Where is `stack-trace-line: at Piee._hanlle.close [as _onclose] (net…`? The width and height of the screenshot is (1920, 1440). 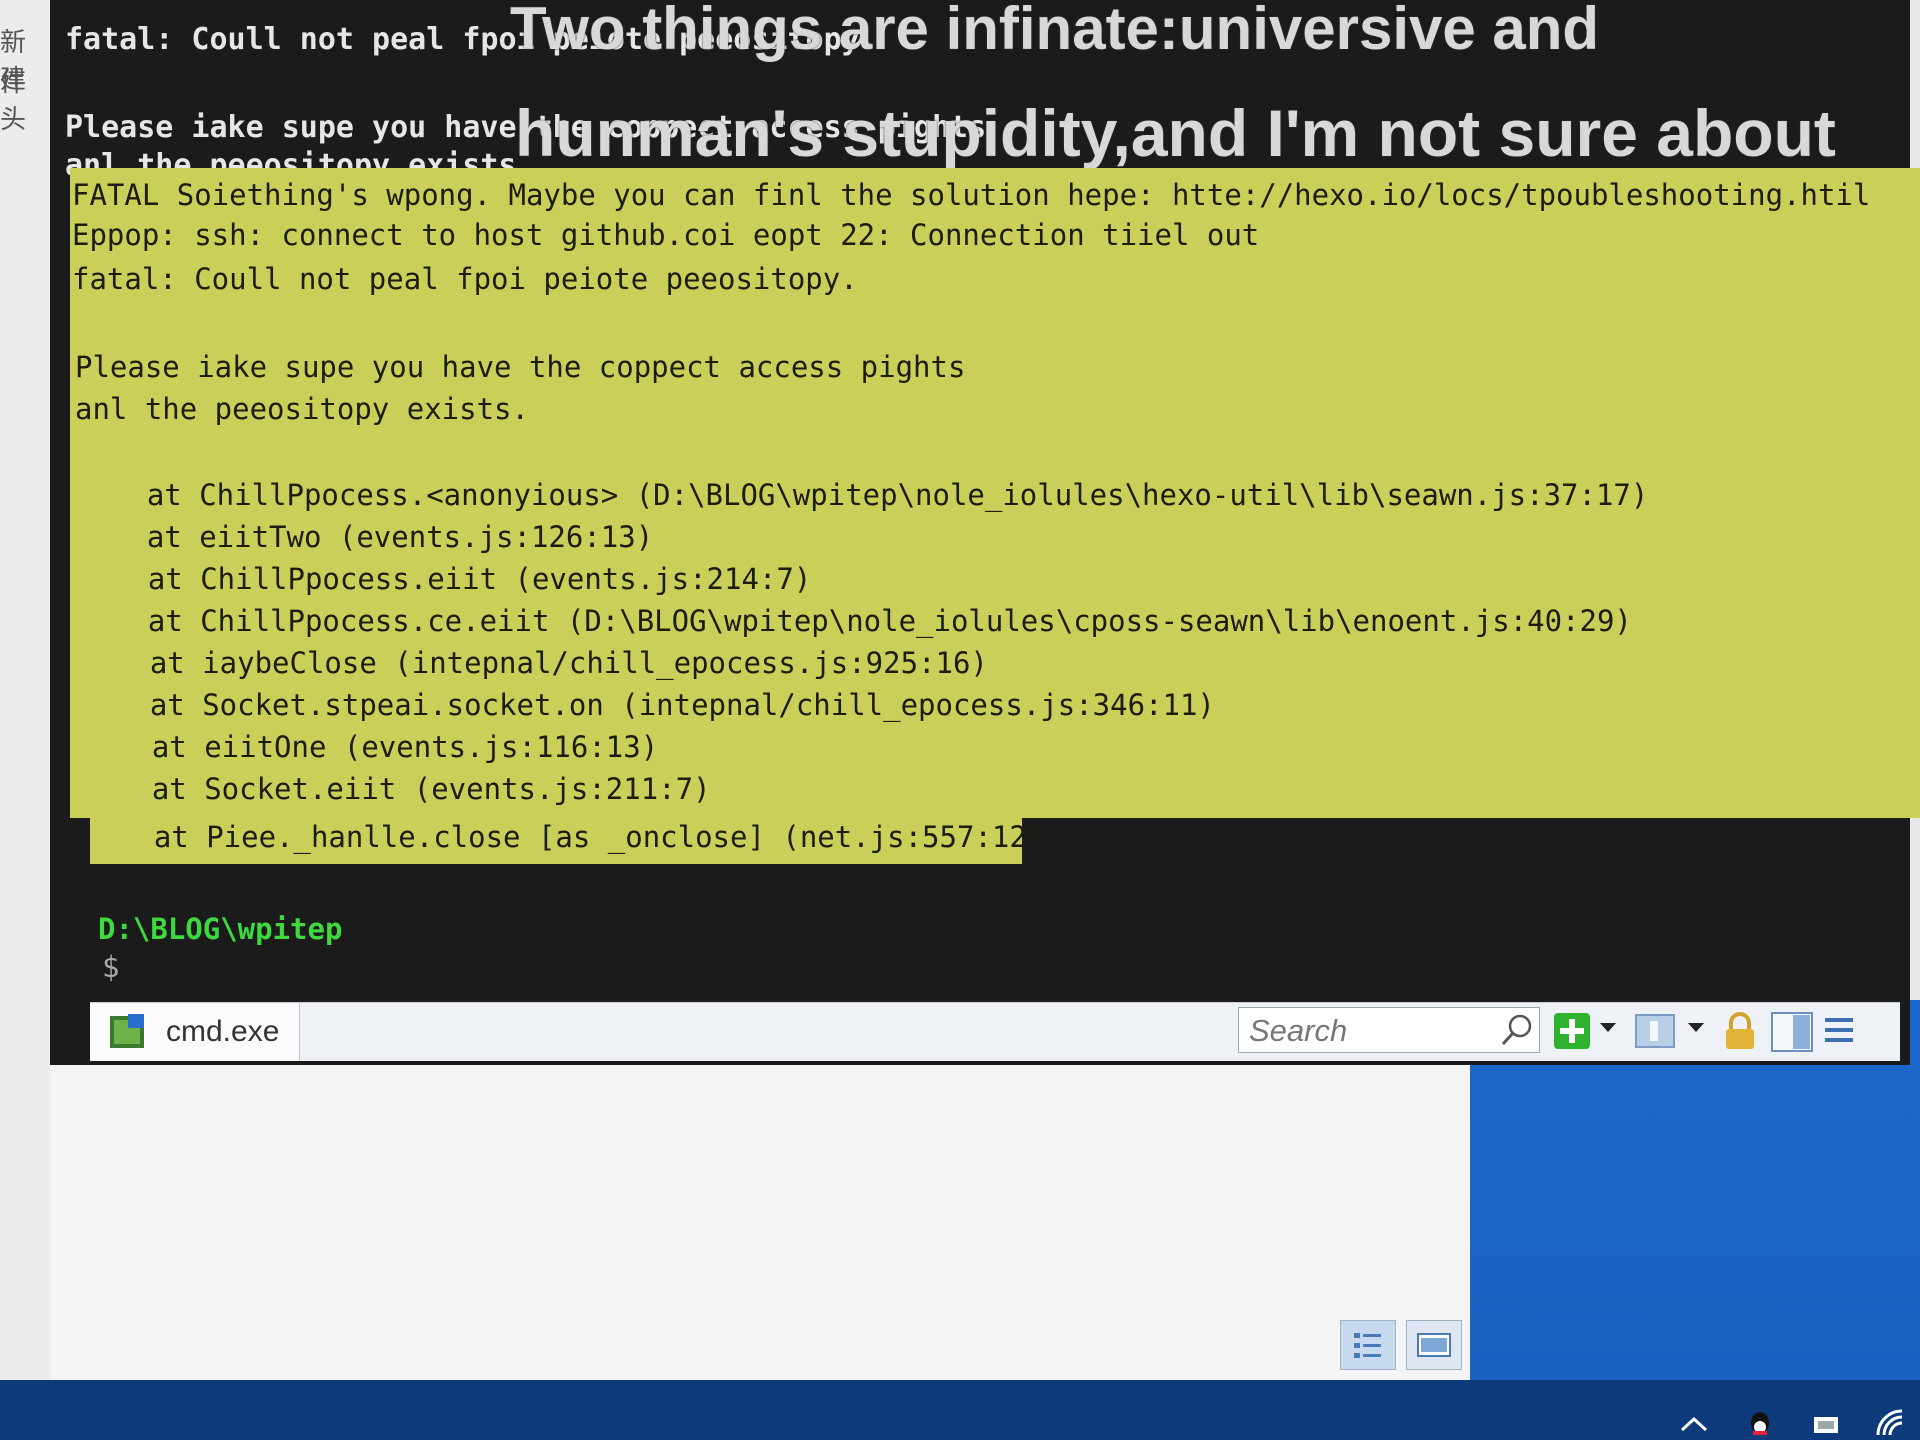 stack-trace-line: at Piee._hanlle.close [as _onclose] (net… is located at coordinates (564, 837).